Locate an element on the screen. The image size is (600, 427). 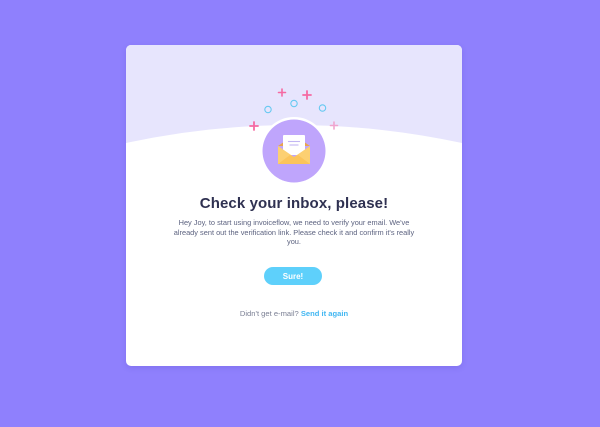
send-again-link: Send it again is located at coordinates (324, 313).